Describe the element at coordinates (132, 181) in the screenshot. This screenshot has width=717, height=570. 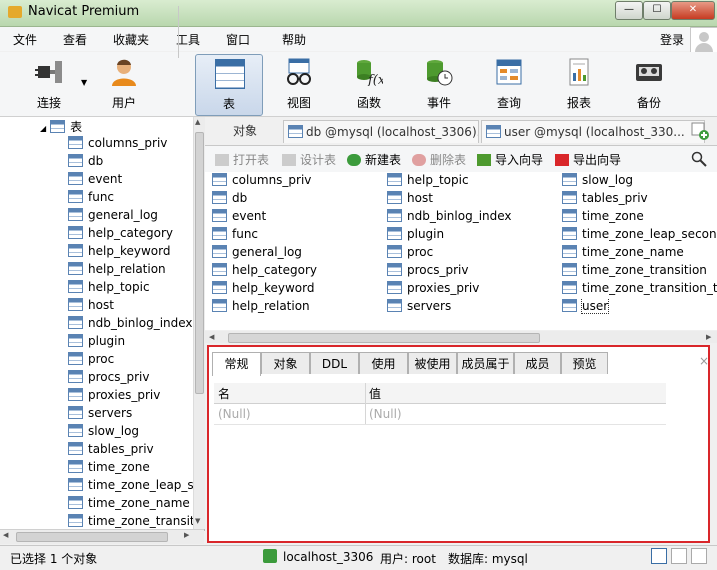
I see `tree-item: event` at that location.